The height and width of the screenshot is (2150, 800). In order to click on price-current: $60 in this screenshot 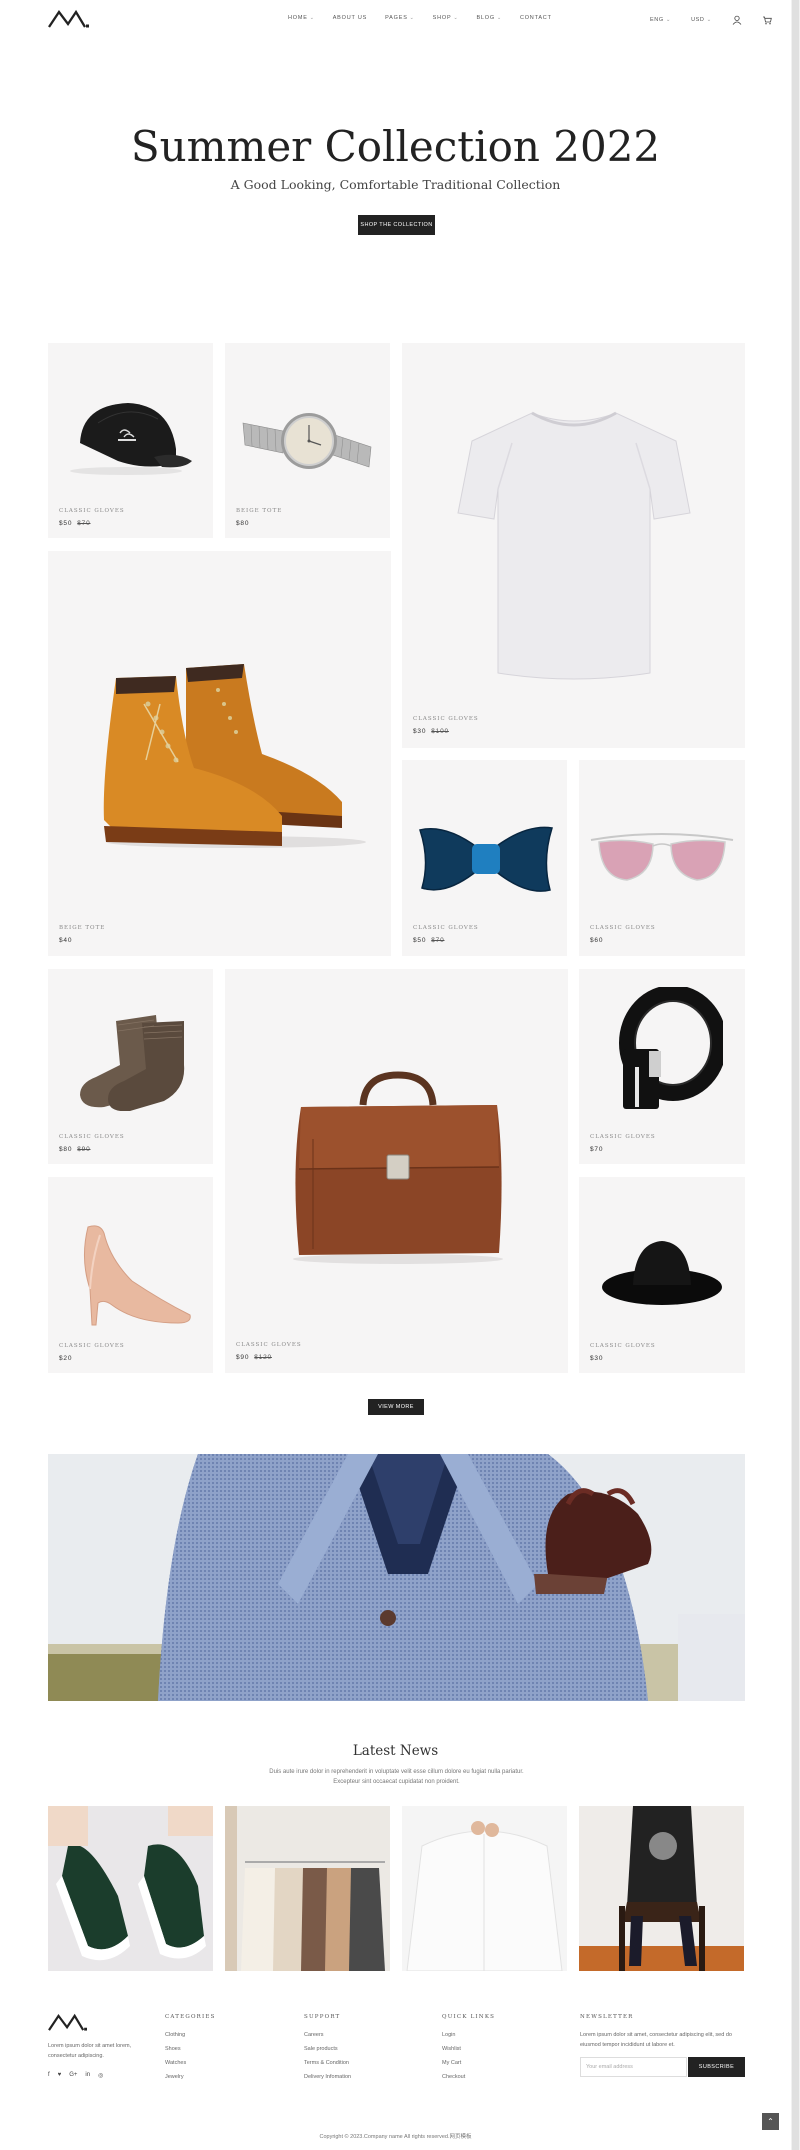, I will do `click(597, 940)`.